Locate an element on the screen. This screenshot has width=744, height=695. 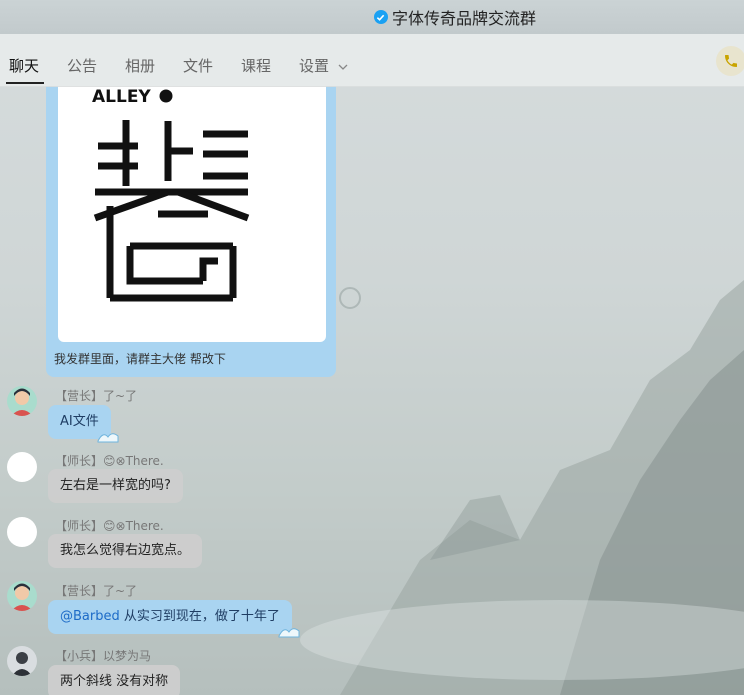
message-bubble: AI文件 is located at coordinates (83, 424).